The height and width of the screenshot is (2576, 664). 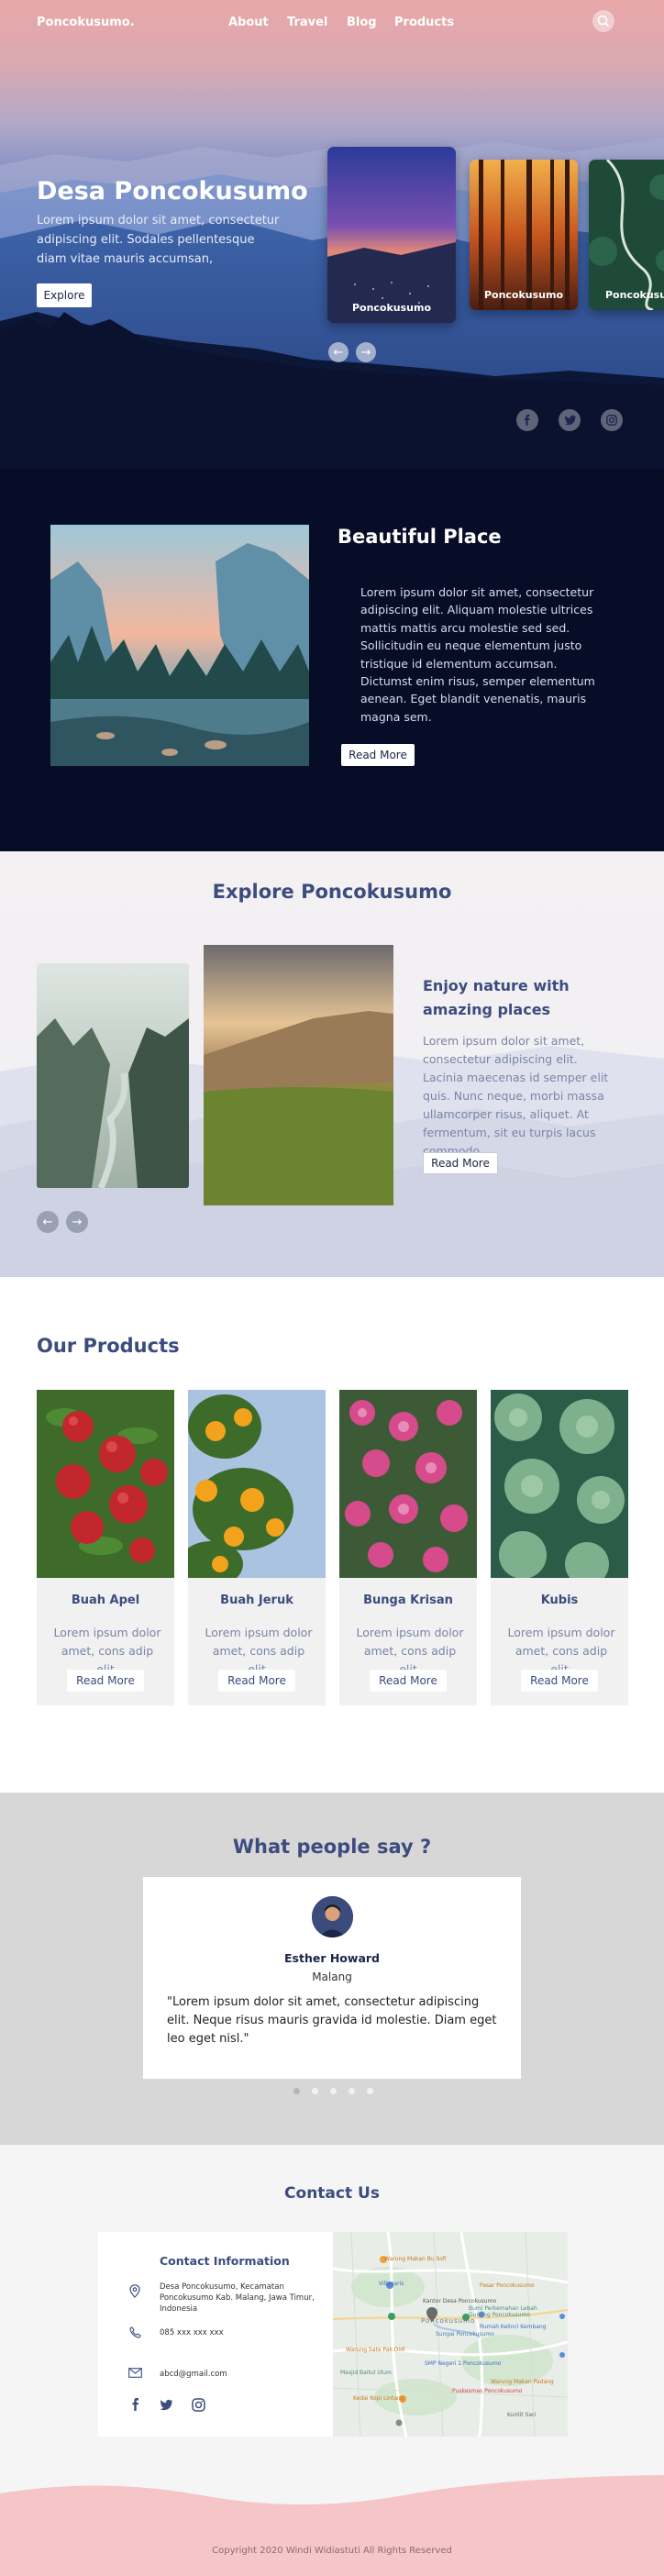 What do you see at coordinates (448, 2321) in the screenshot?
I see `map-label: Poncokusumo` at bounding box center [448, 2321].